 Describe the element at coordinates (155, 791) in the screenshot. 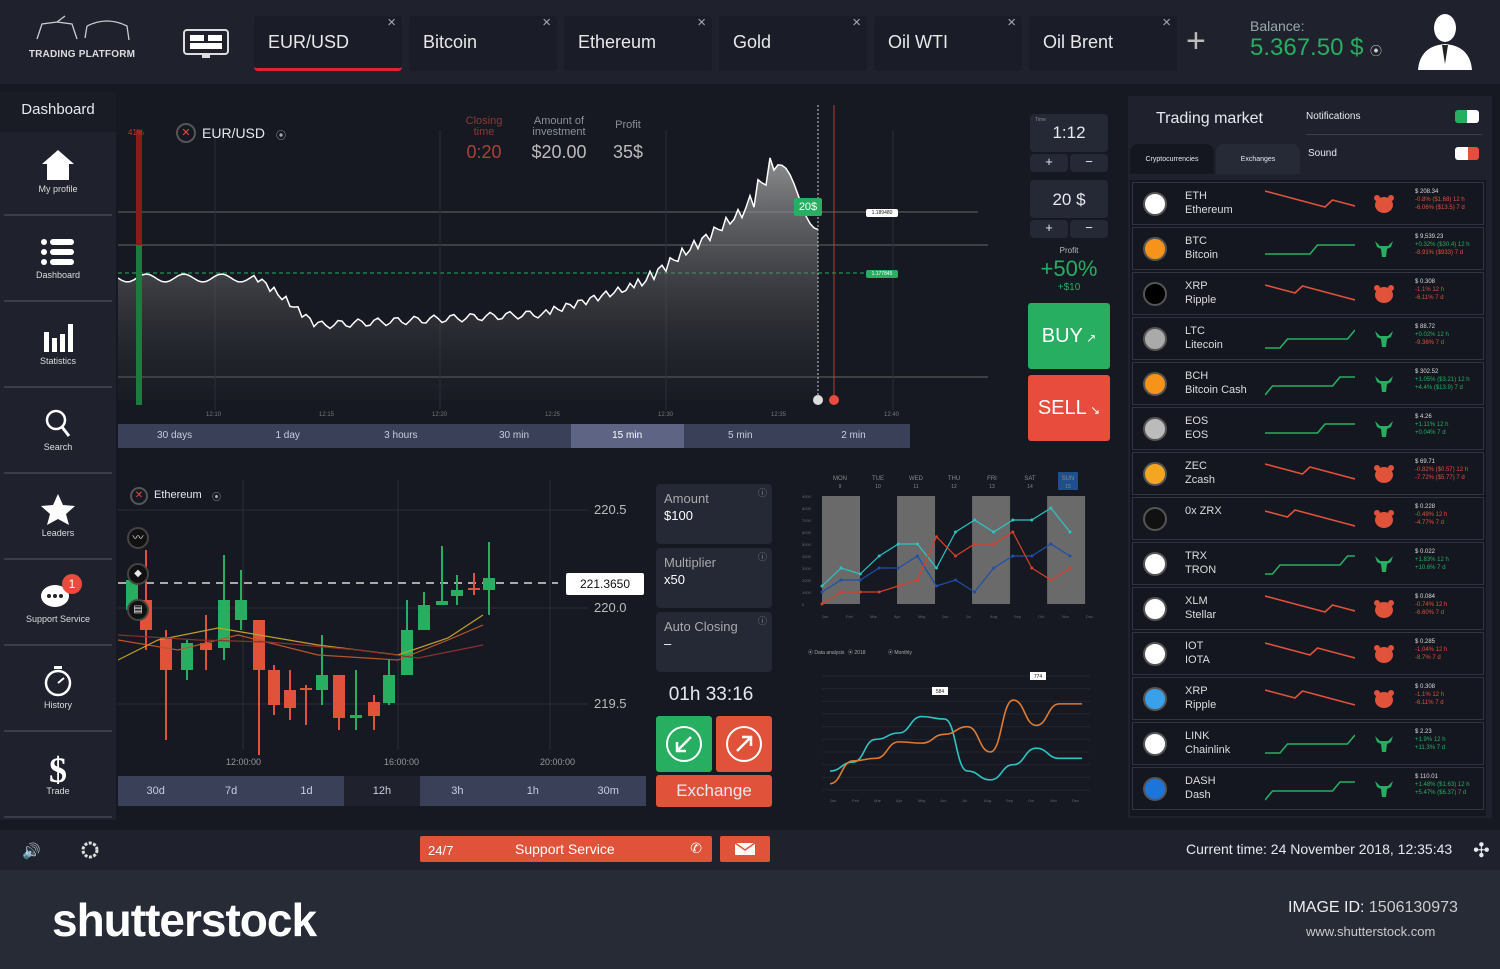

I see `timeframe-30d: 30d` at that location.